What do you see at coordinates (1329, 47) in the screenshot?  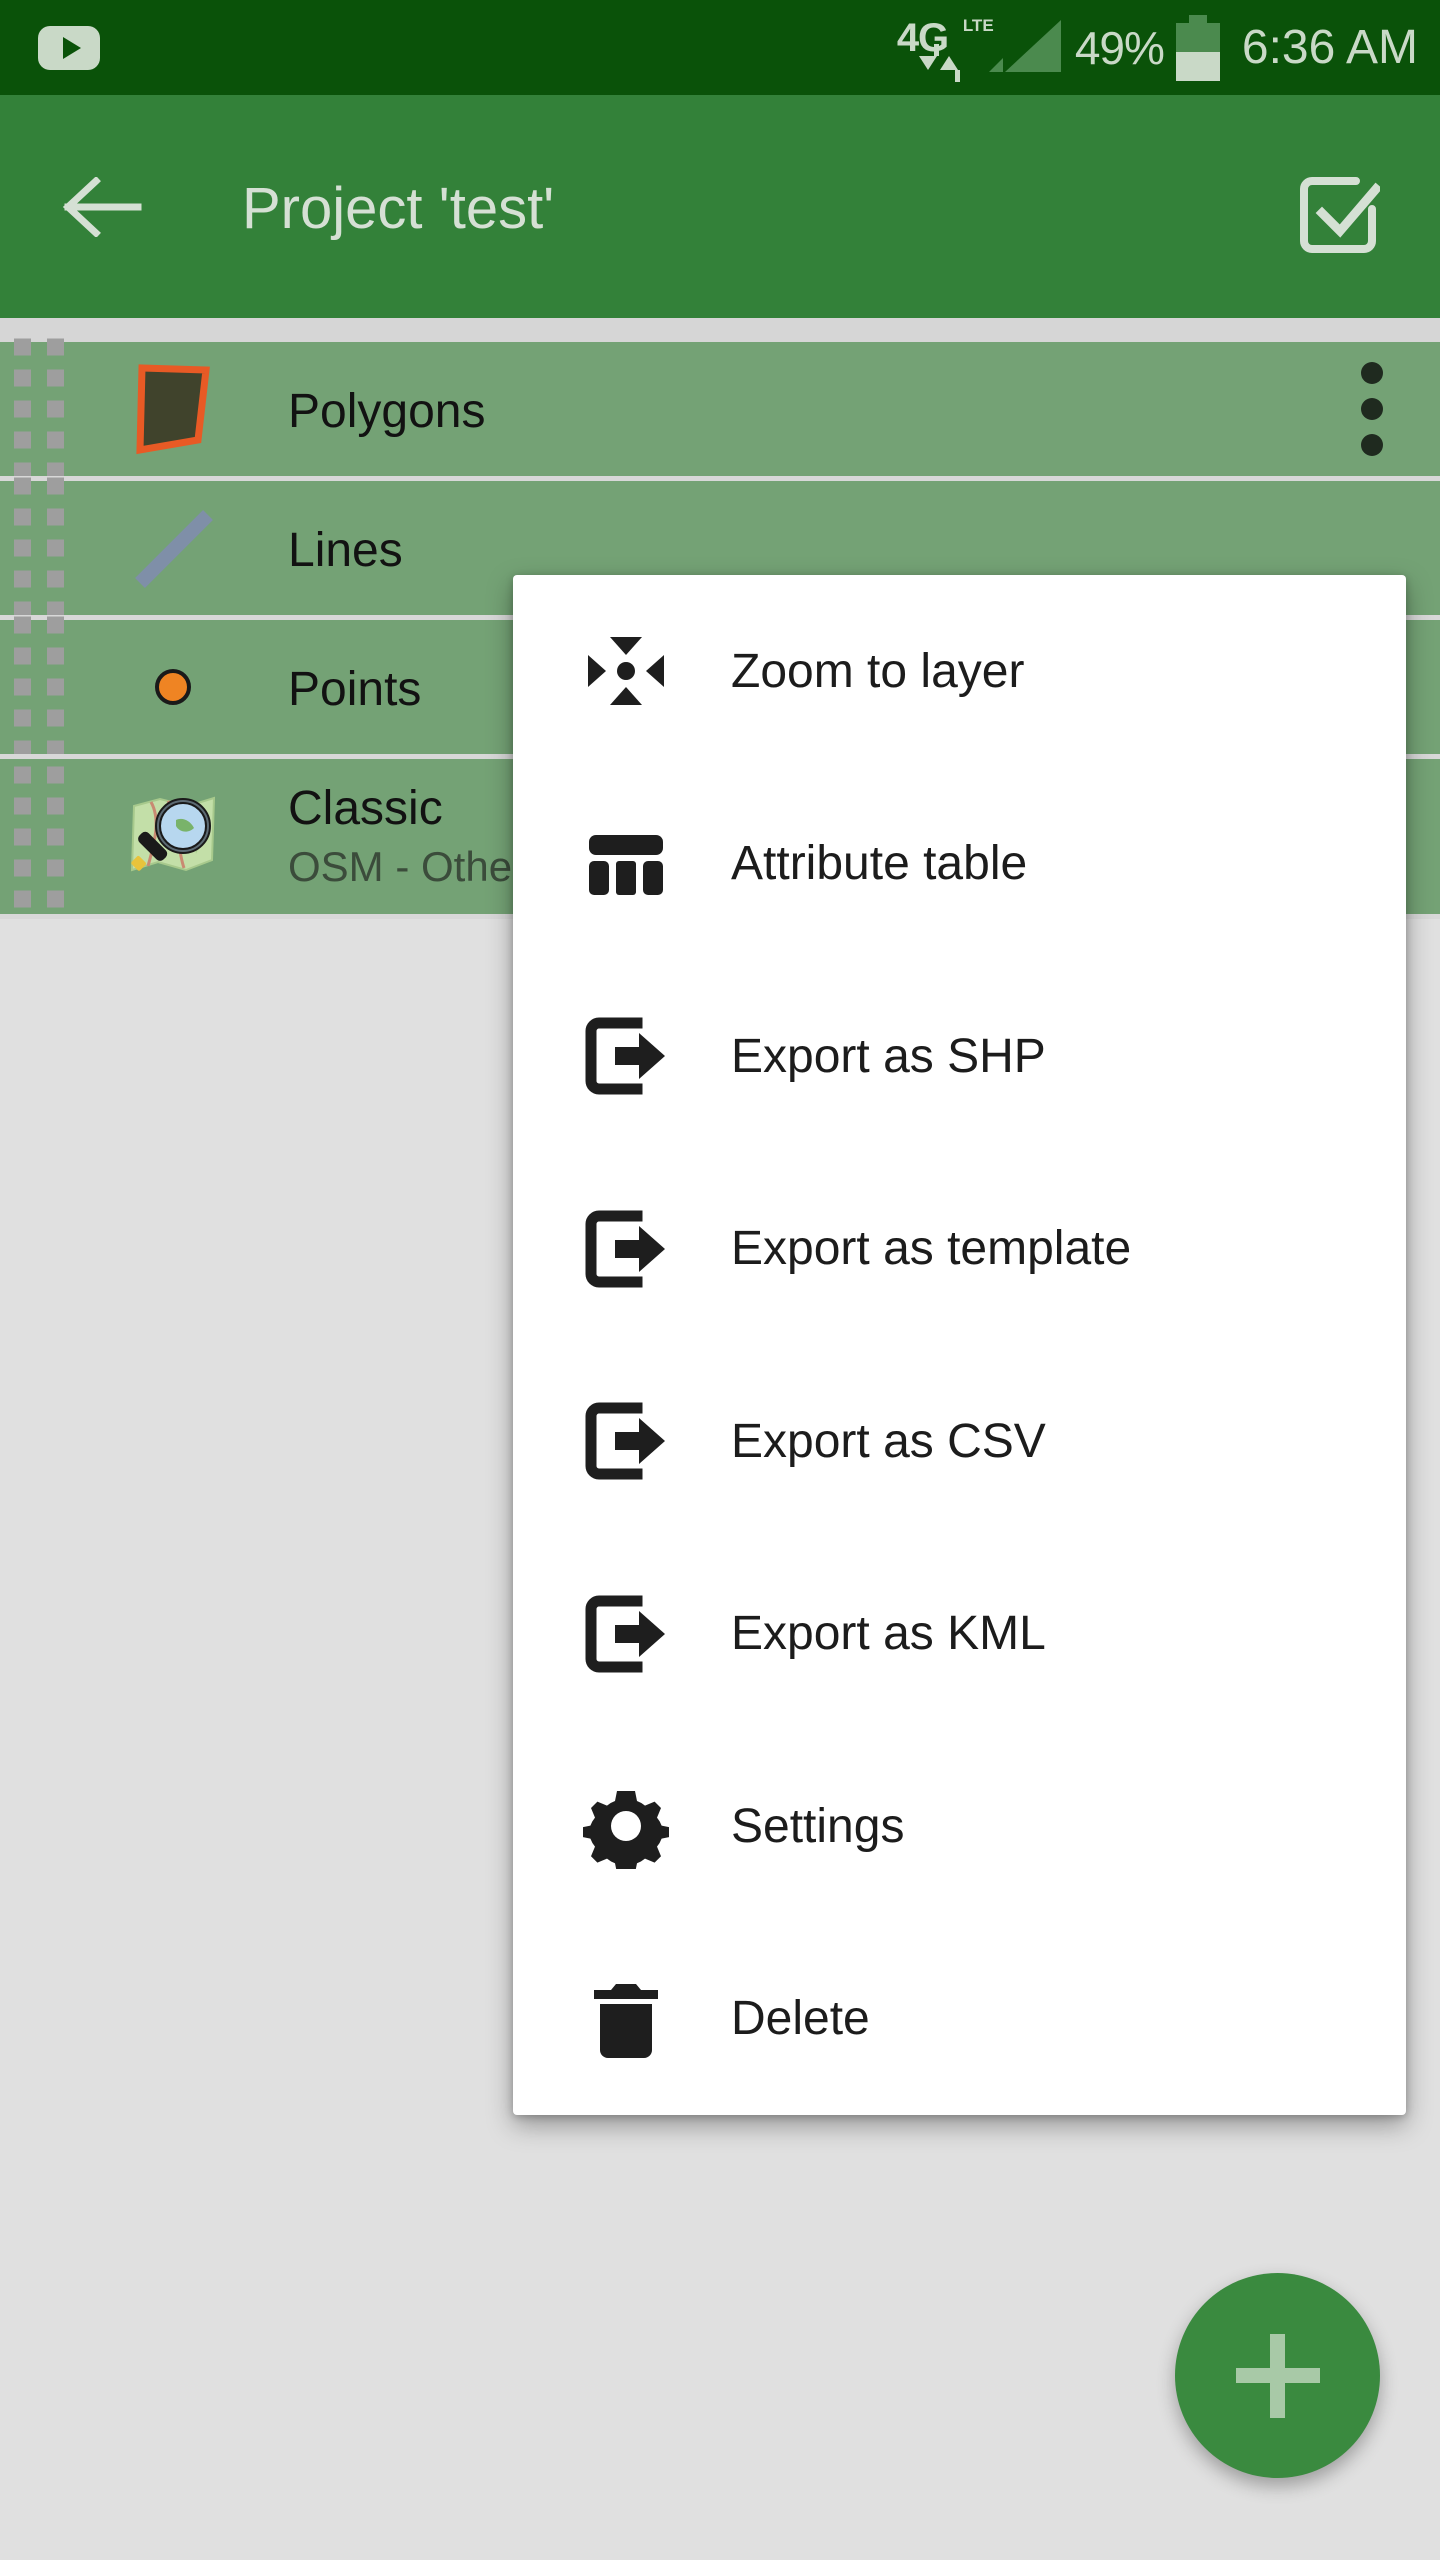 I see `clock-label: 6:36 AM` at bounding box center [1329, 47].